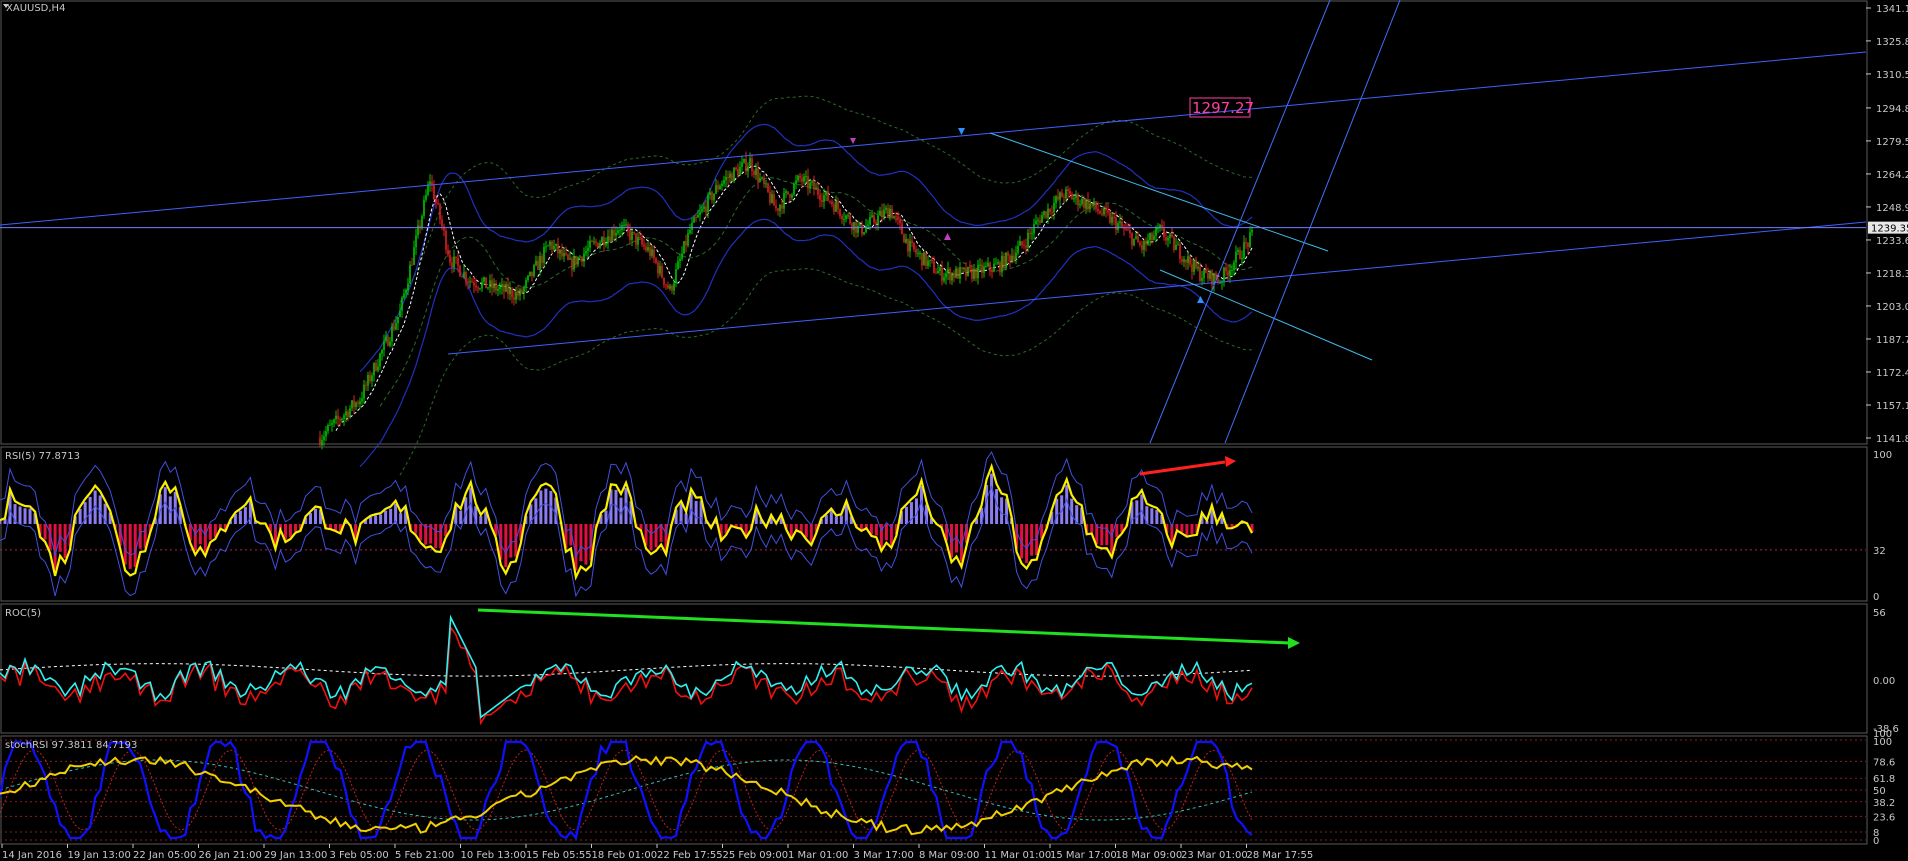 This screenshot has height=861, width=1908. Describe the element at coordinates (818, 855) in the screenshot. I see `time-tick-label: 1 Mar 01:00` at that location.